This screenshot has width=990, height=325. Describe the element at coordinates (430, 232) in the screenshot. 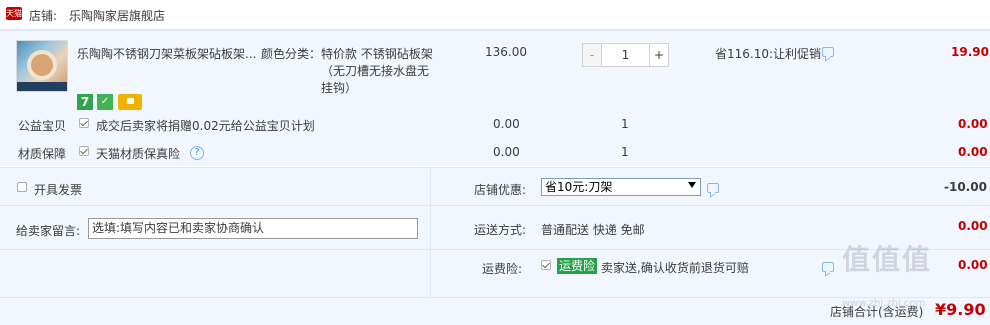

I see `column-divider` at that location.